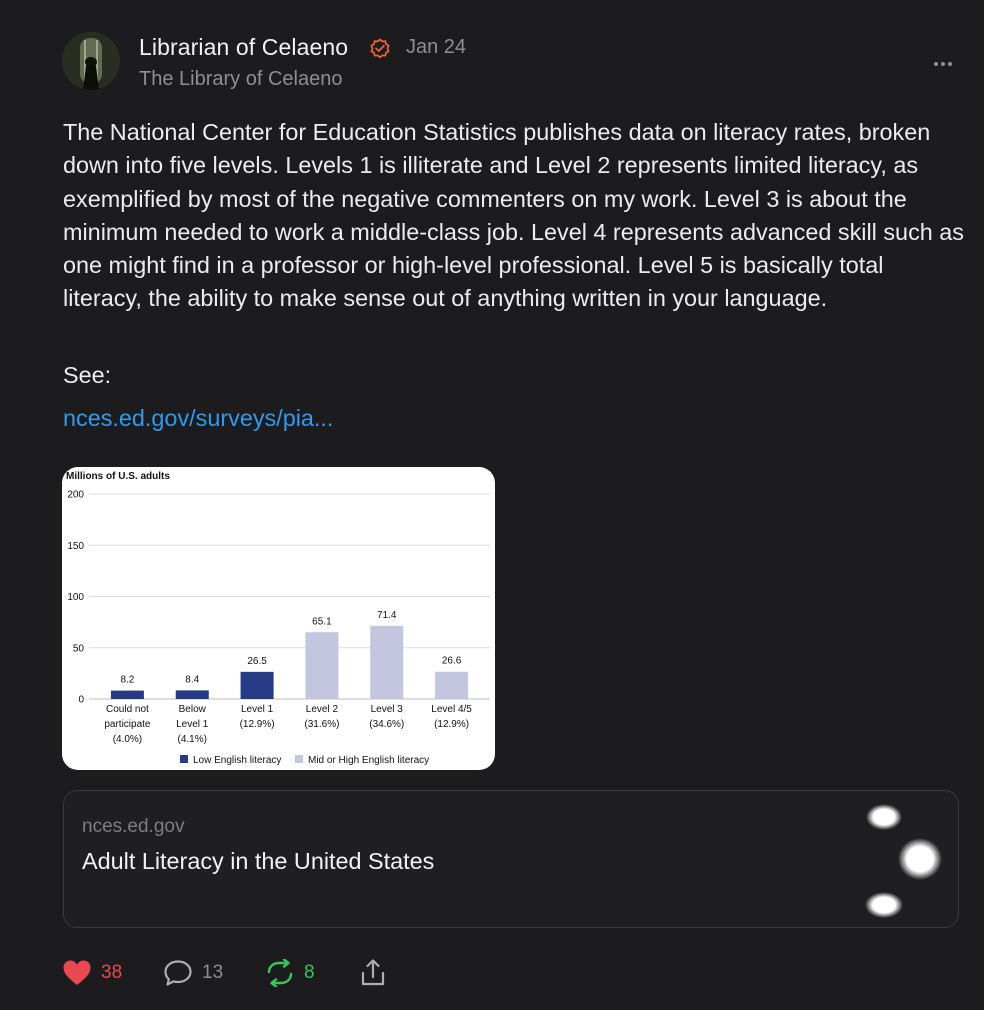 The image size is (984, 1010). I want to click on repost-count: 8, so click(309, 972).